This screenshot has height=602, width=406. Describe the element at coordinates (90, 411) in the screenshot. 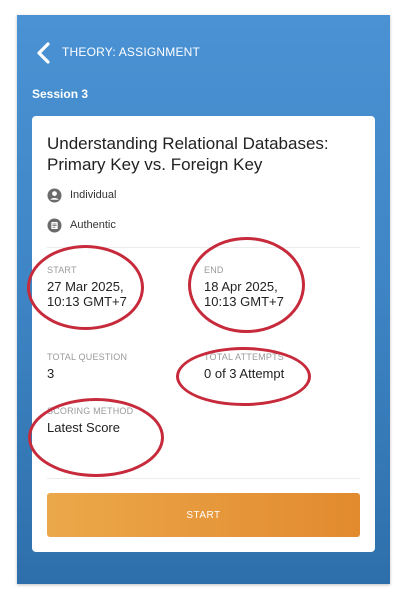

I see `scoring-method-label: SCORING METHOD` at that location.